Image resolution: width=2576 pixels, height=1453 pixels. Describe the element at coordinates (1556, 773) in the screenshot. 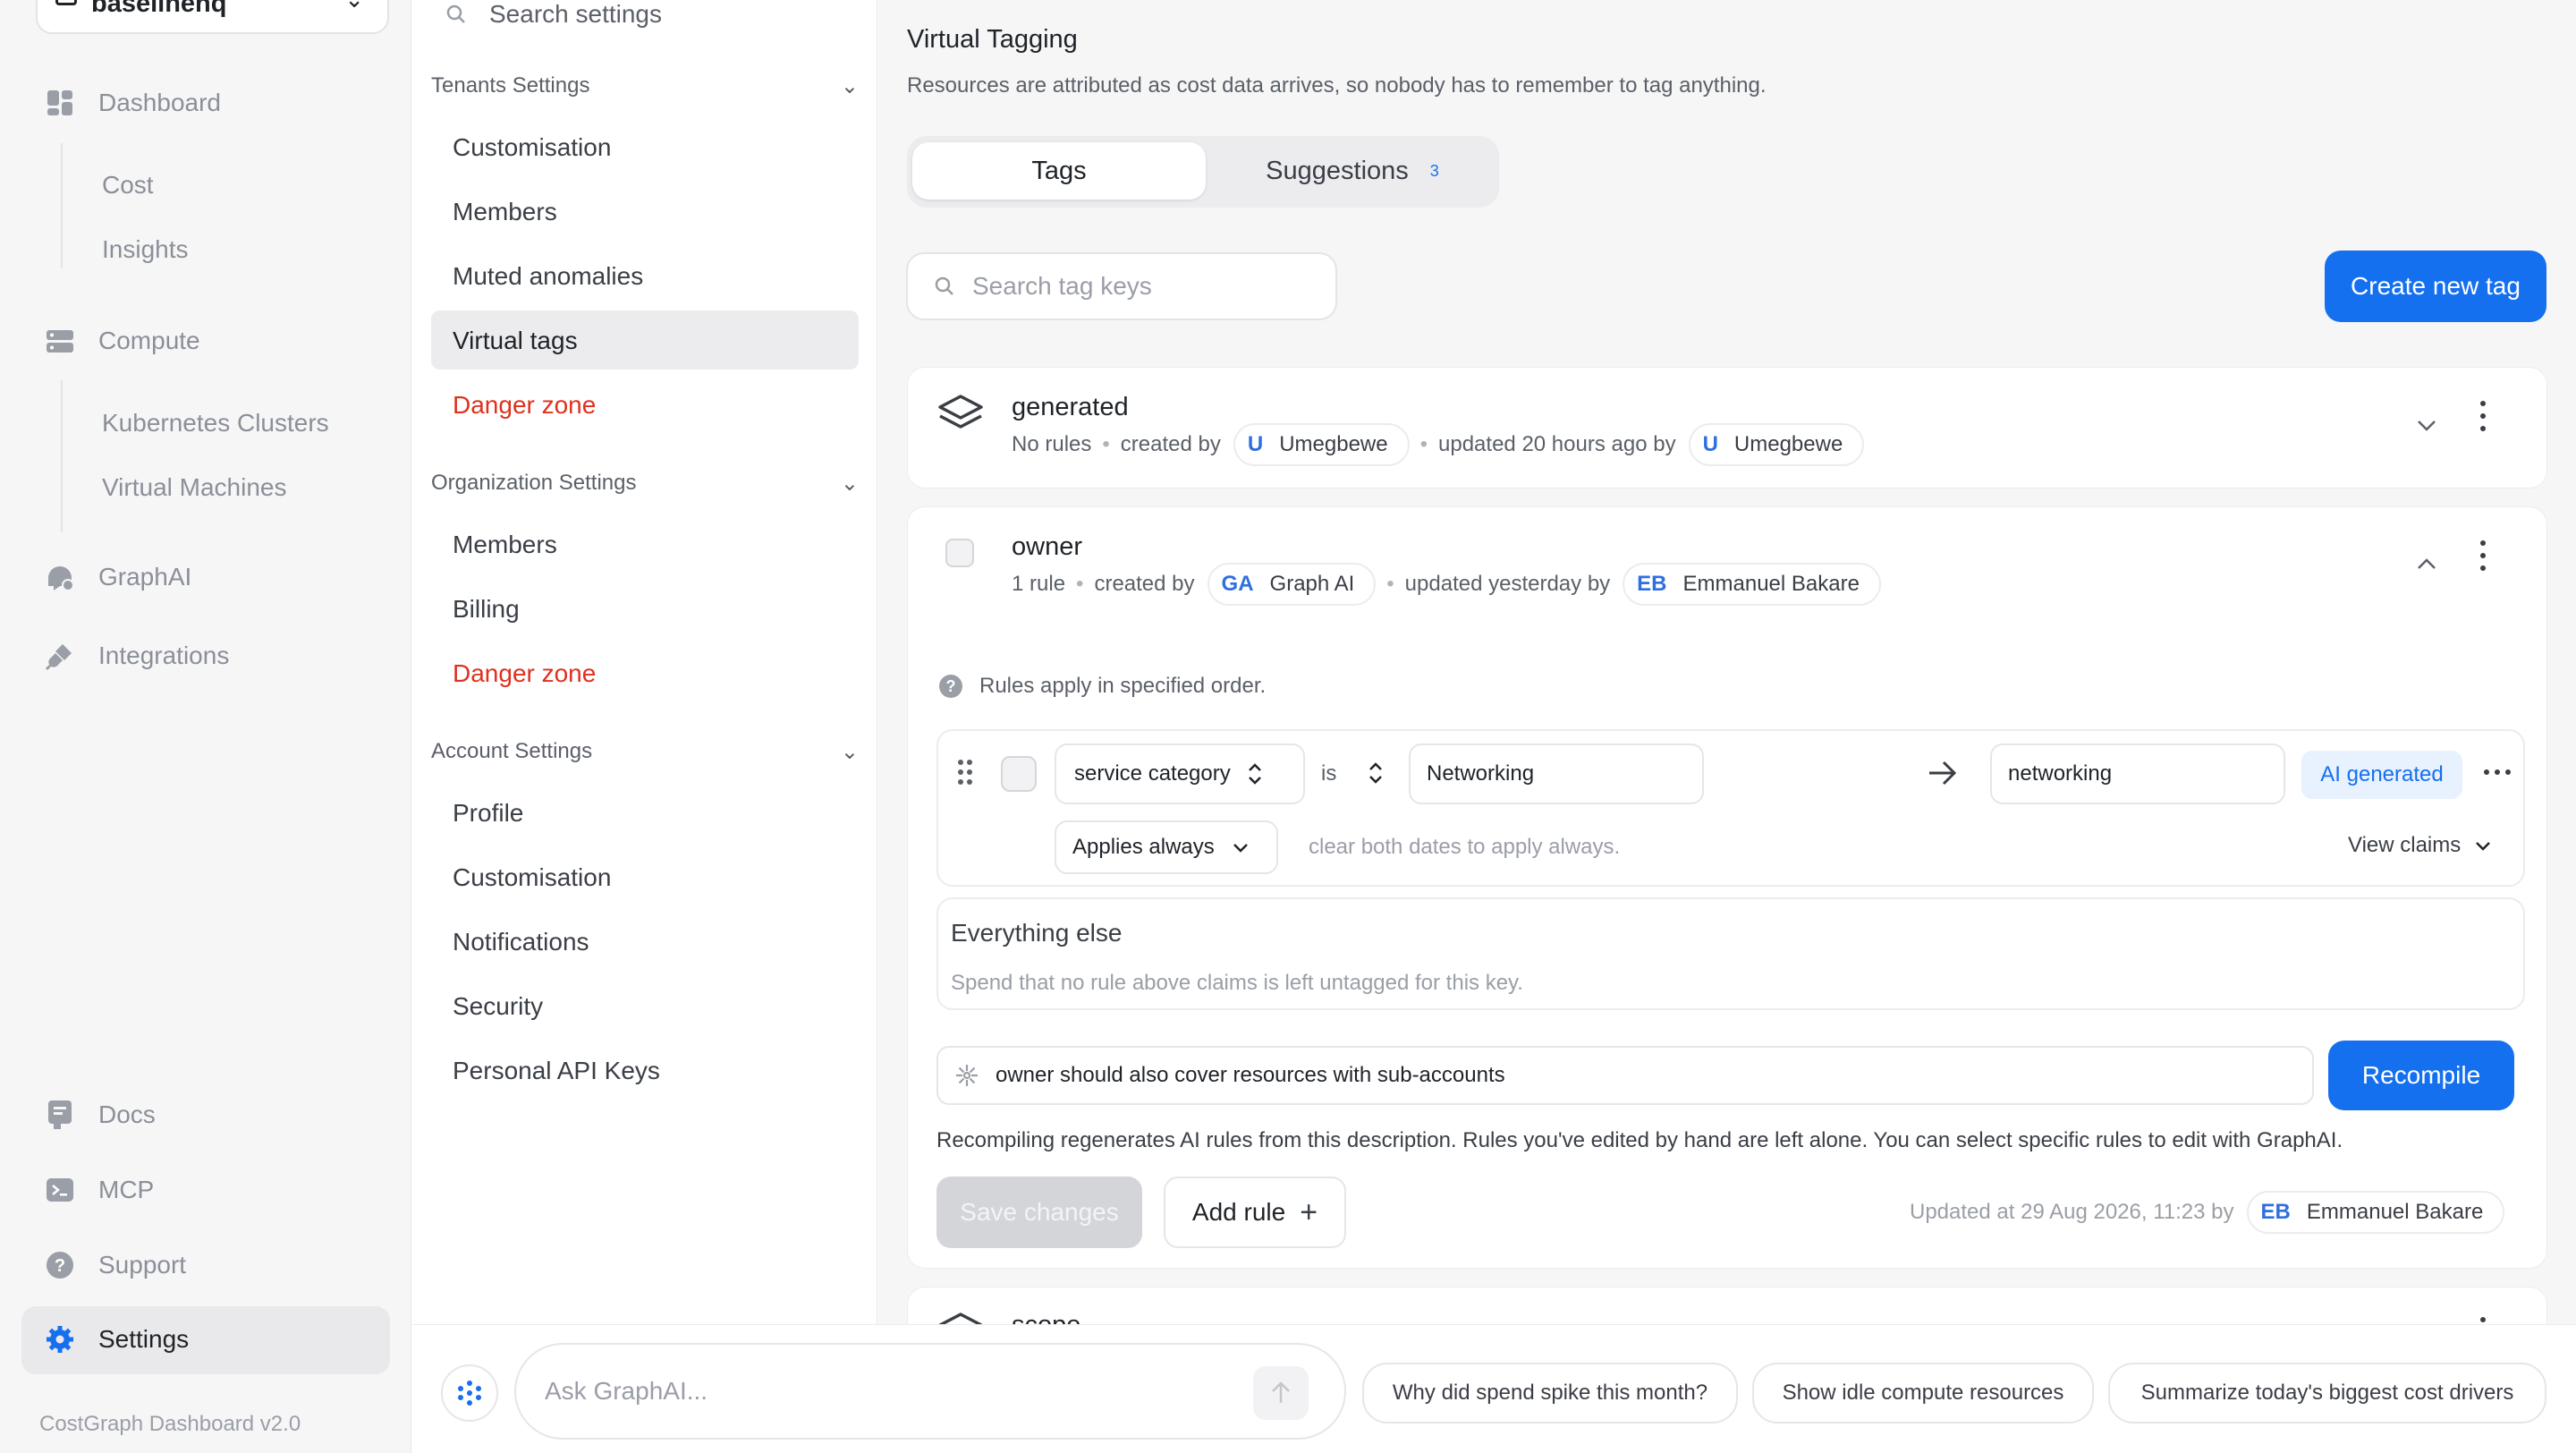

I see `rule-value-input: Networking` at that location.